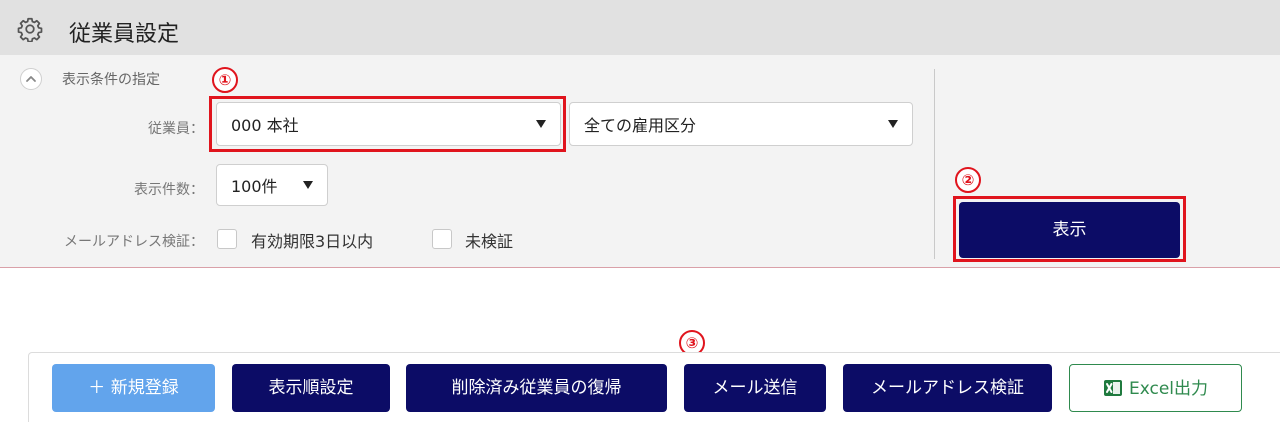 The height and width of the screenshot is (422, 1280). What do you see at coordinates (442, 239) in the screenshot?
I see `unverified-checkbox` at bounding box center [442, 239].